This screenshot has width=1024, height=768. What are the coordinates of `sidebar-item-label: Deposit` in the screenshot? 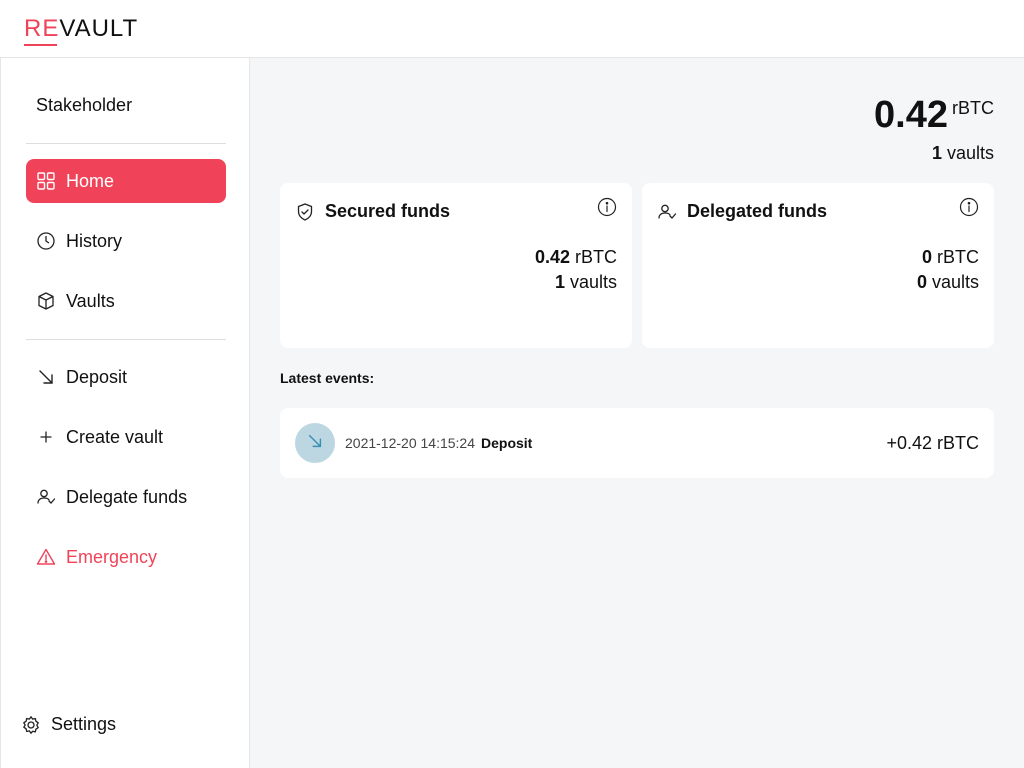 It's located at (97, 376).